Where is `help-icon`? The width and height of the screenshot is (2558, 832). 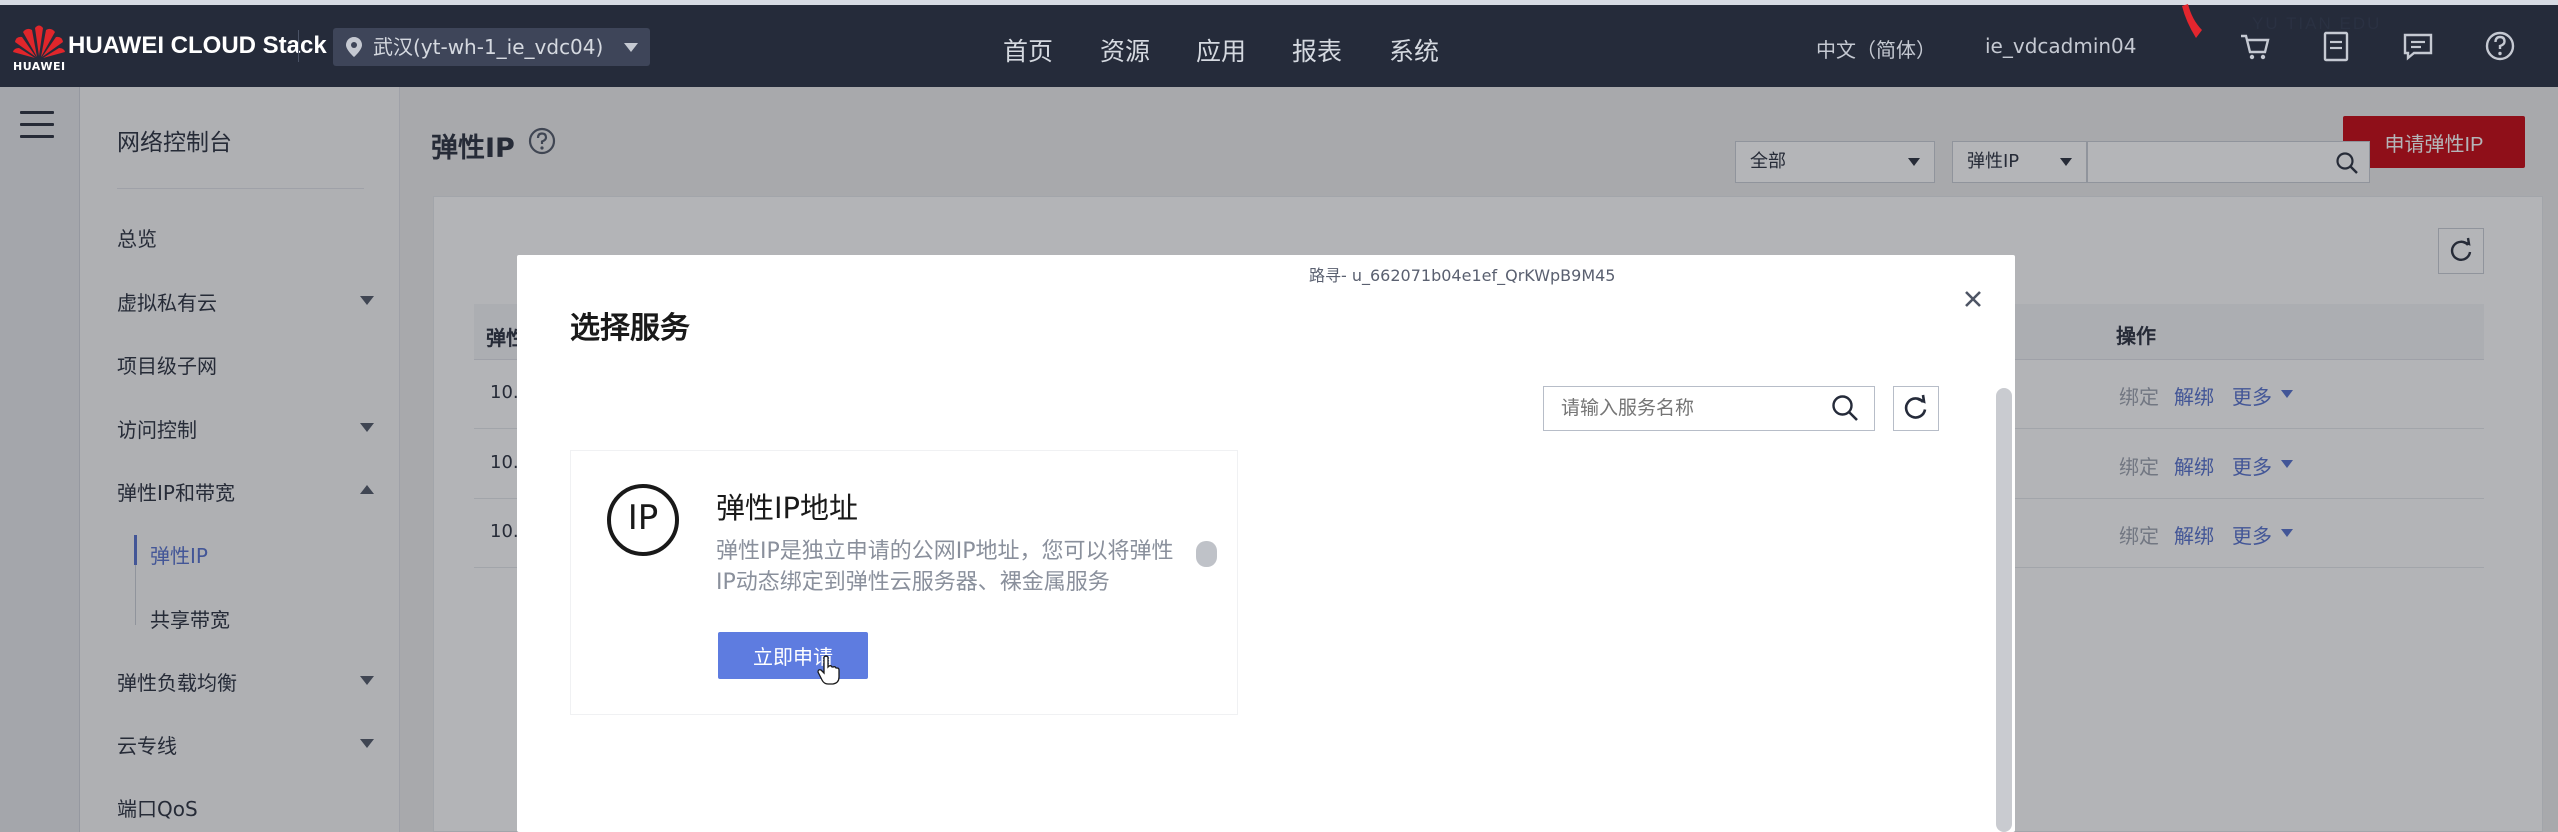
help-icon is located at coordinates (2500, 46).